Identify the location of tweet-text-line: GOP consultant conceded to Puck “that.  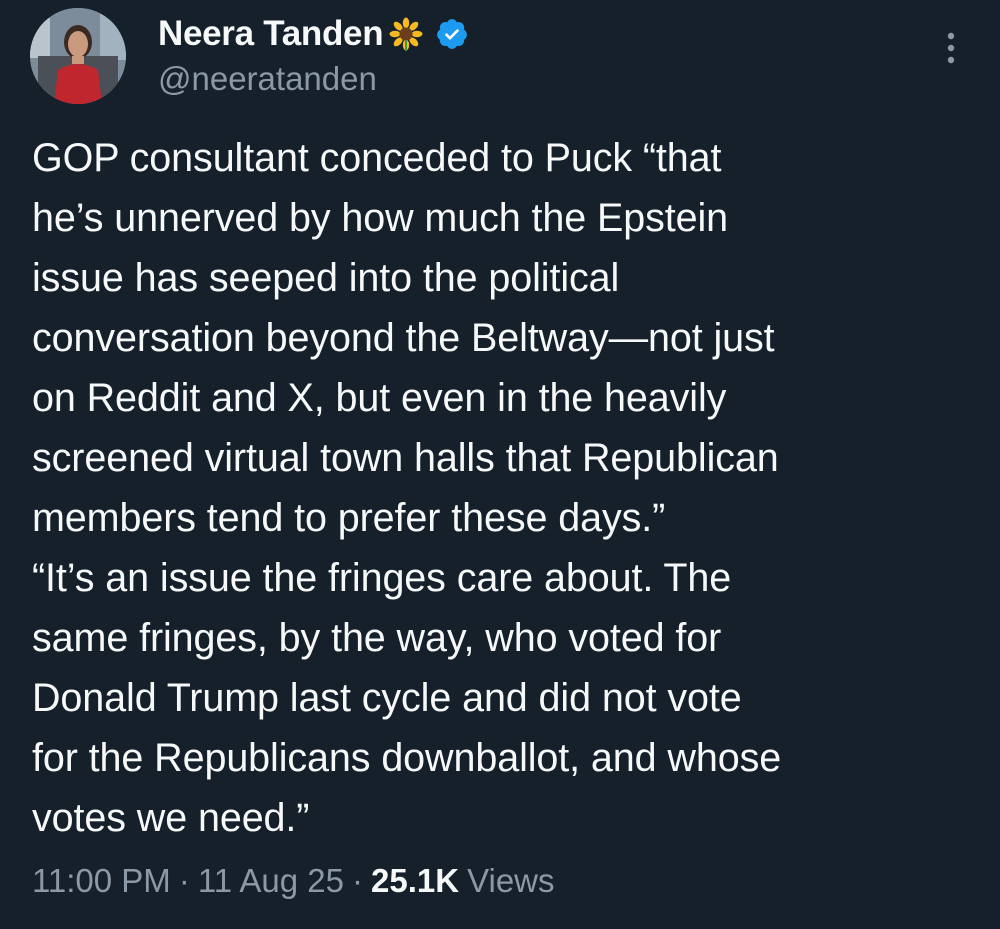
(377, 158).